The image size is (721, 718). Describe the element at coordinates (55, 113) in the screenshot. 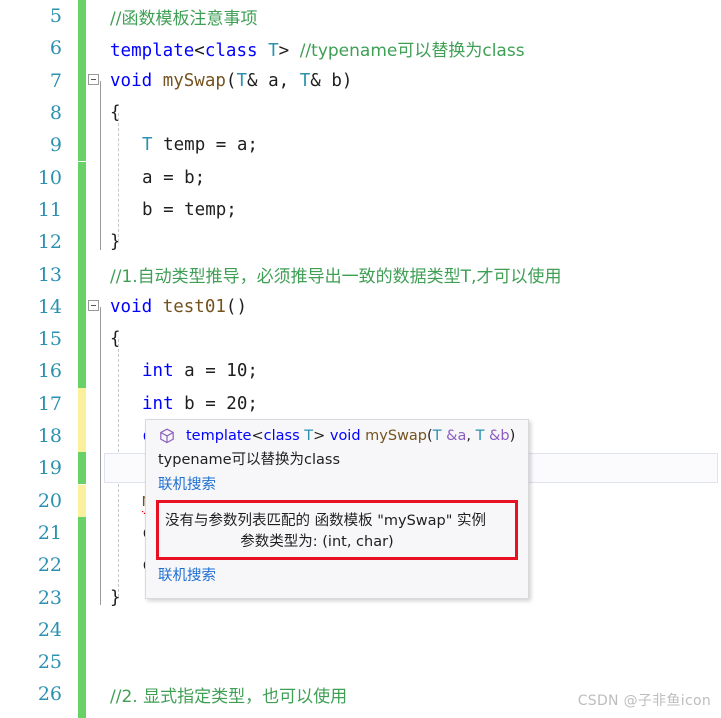

I see `line-number: 8` at that location.